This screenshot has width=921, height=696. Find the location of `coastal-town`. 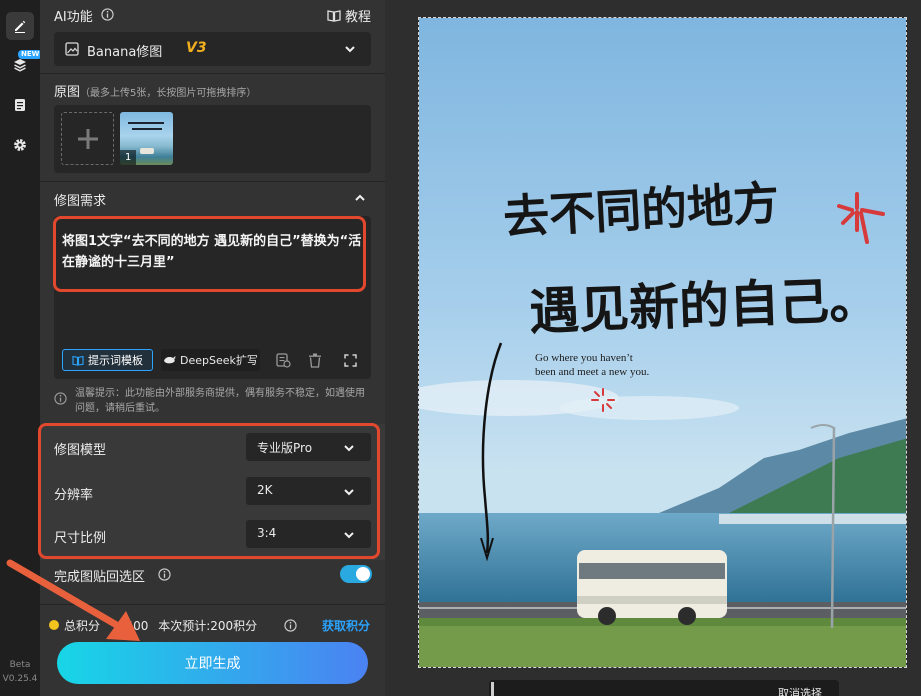

coastal-town is located at coordinates (812, 519).